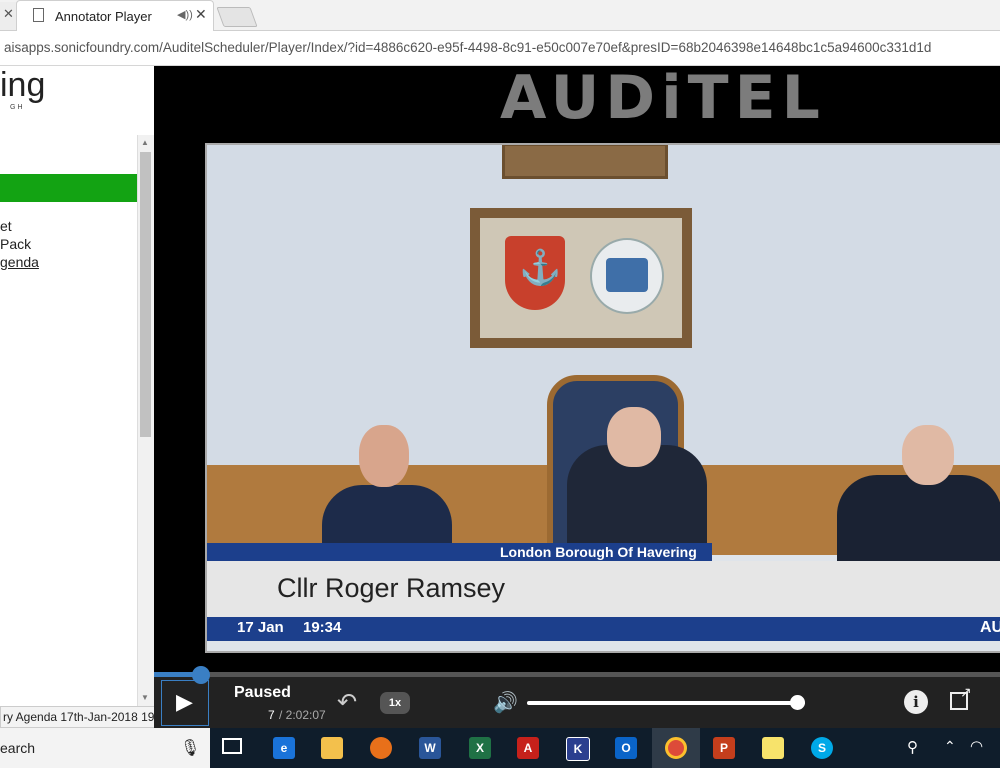 This screenshot has height=768, width=1000. Describe the element at coordinates (23, 85) in the screenshot. I see `site-logo: ing` at that location.